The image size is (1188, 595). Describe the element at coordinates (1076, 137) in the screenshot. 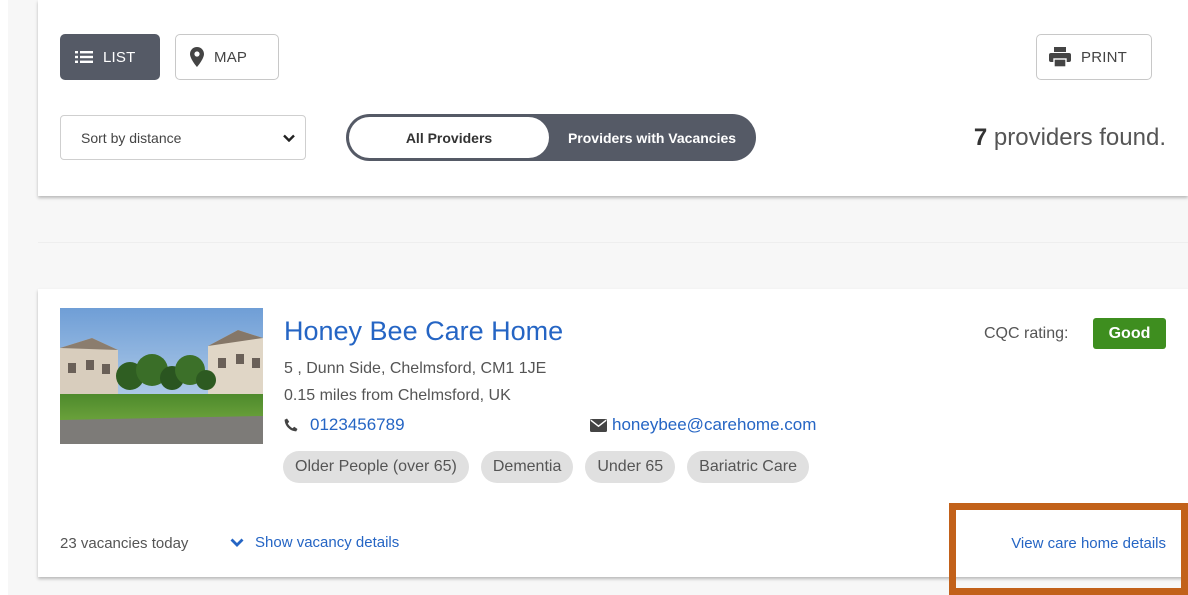

I see `results-suffix: providers found.` at that location.